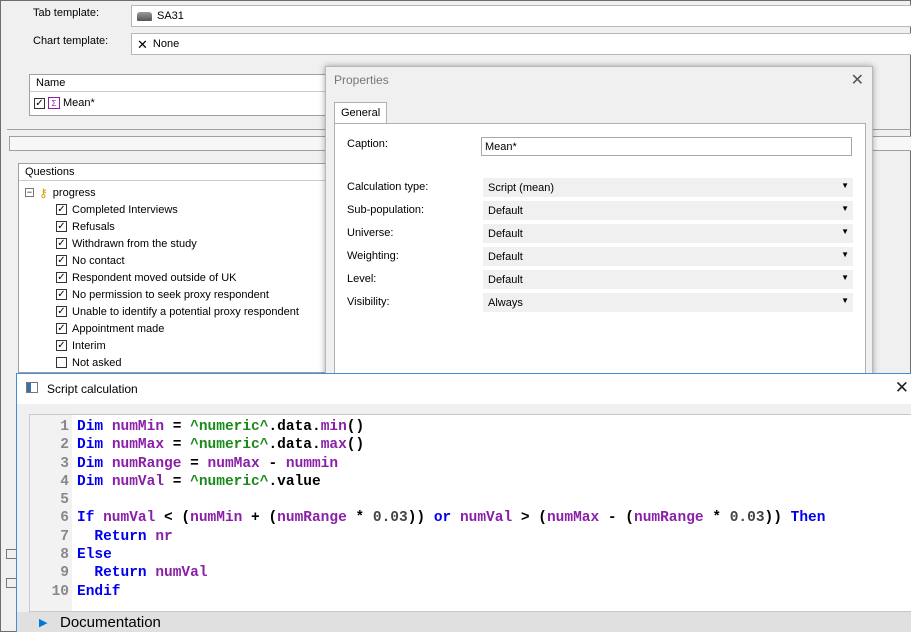 This screenshot has width=911, height=632. Describe the element at coordinates (361, 113) in the screenshot. I see `tab-general: General` at that location.